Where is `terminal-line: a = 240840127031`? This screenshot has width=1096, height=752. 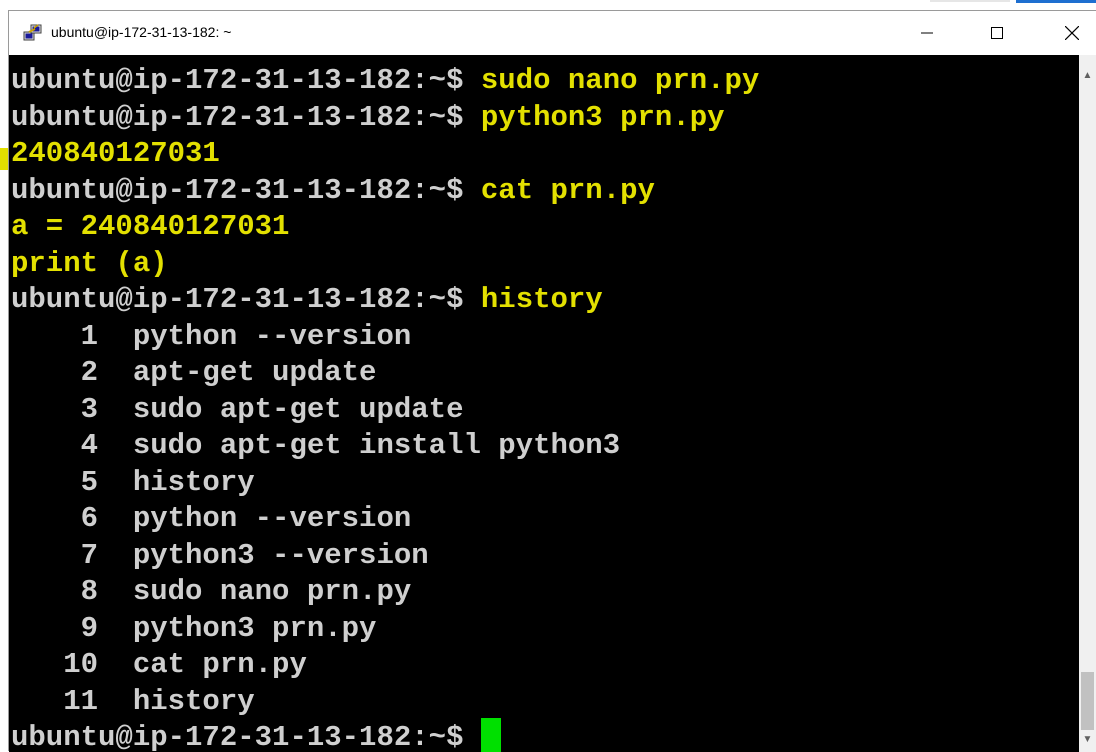 terminal-line: a = 240840127031 is located at coordinates (385, 227).